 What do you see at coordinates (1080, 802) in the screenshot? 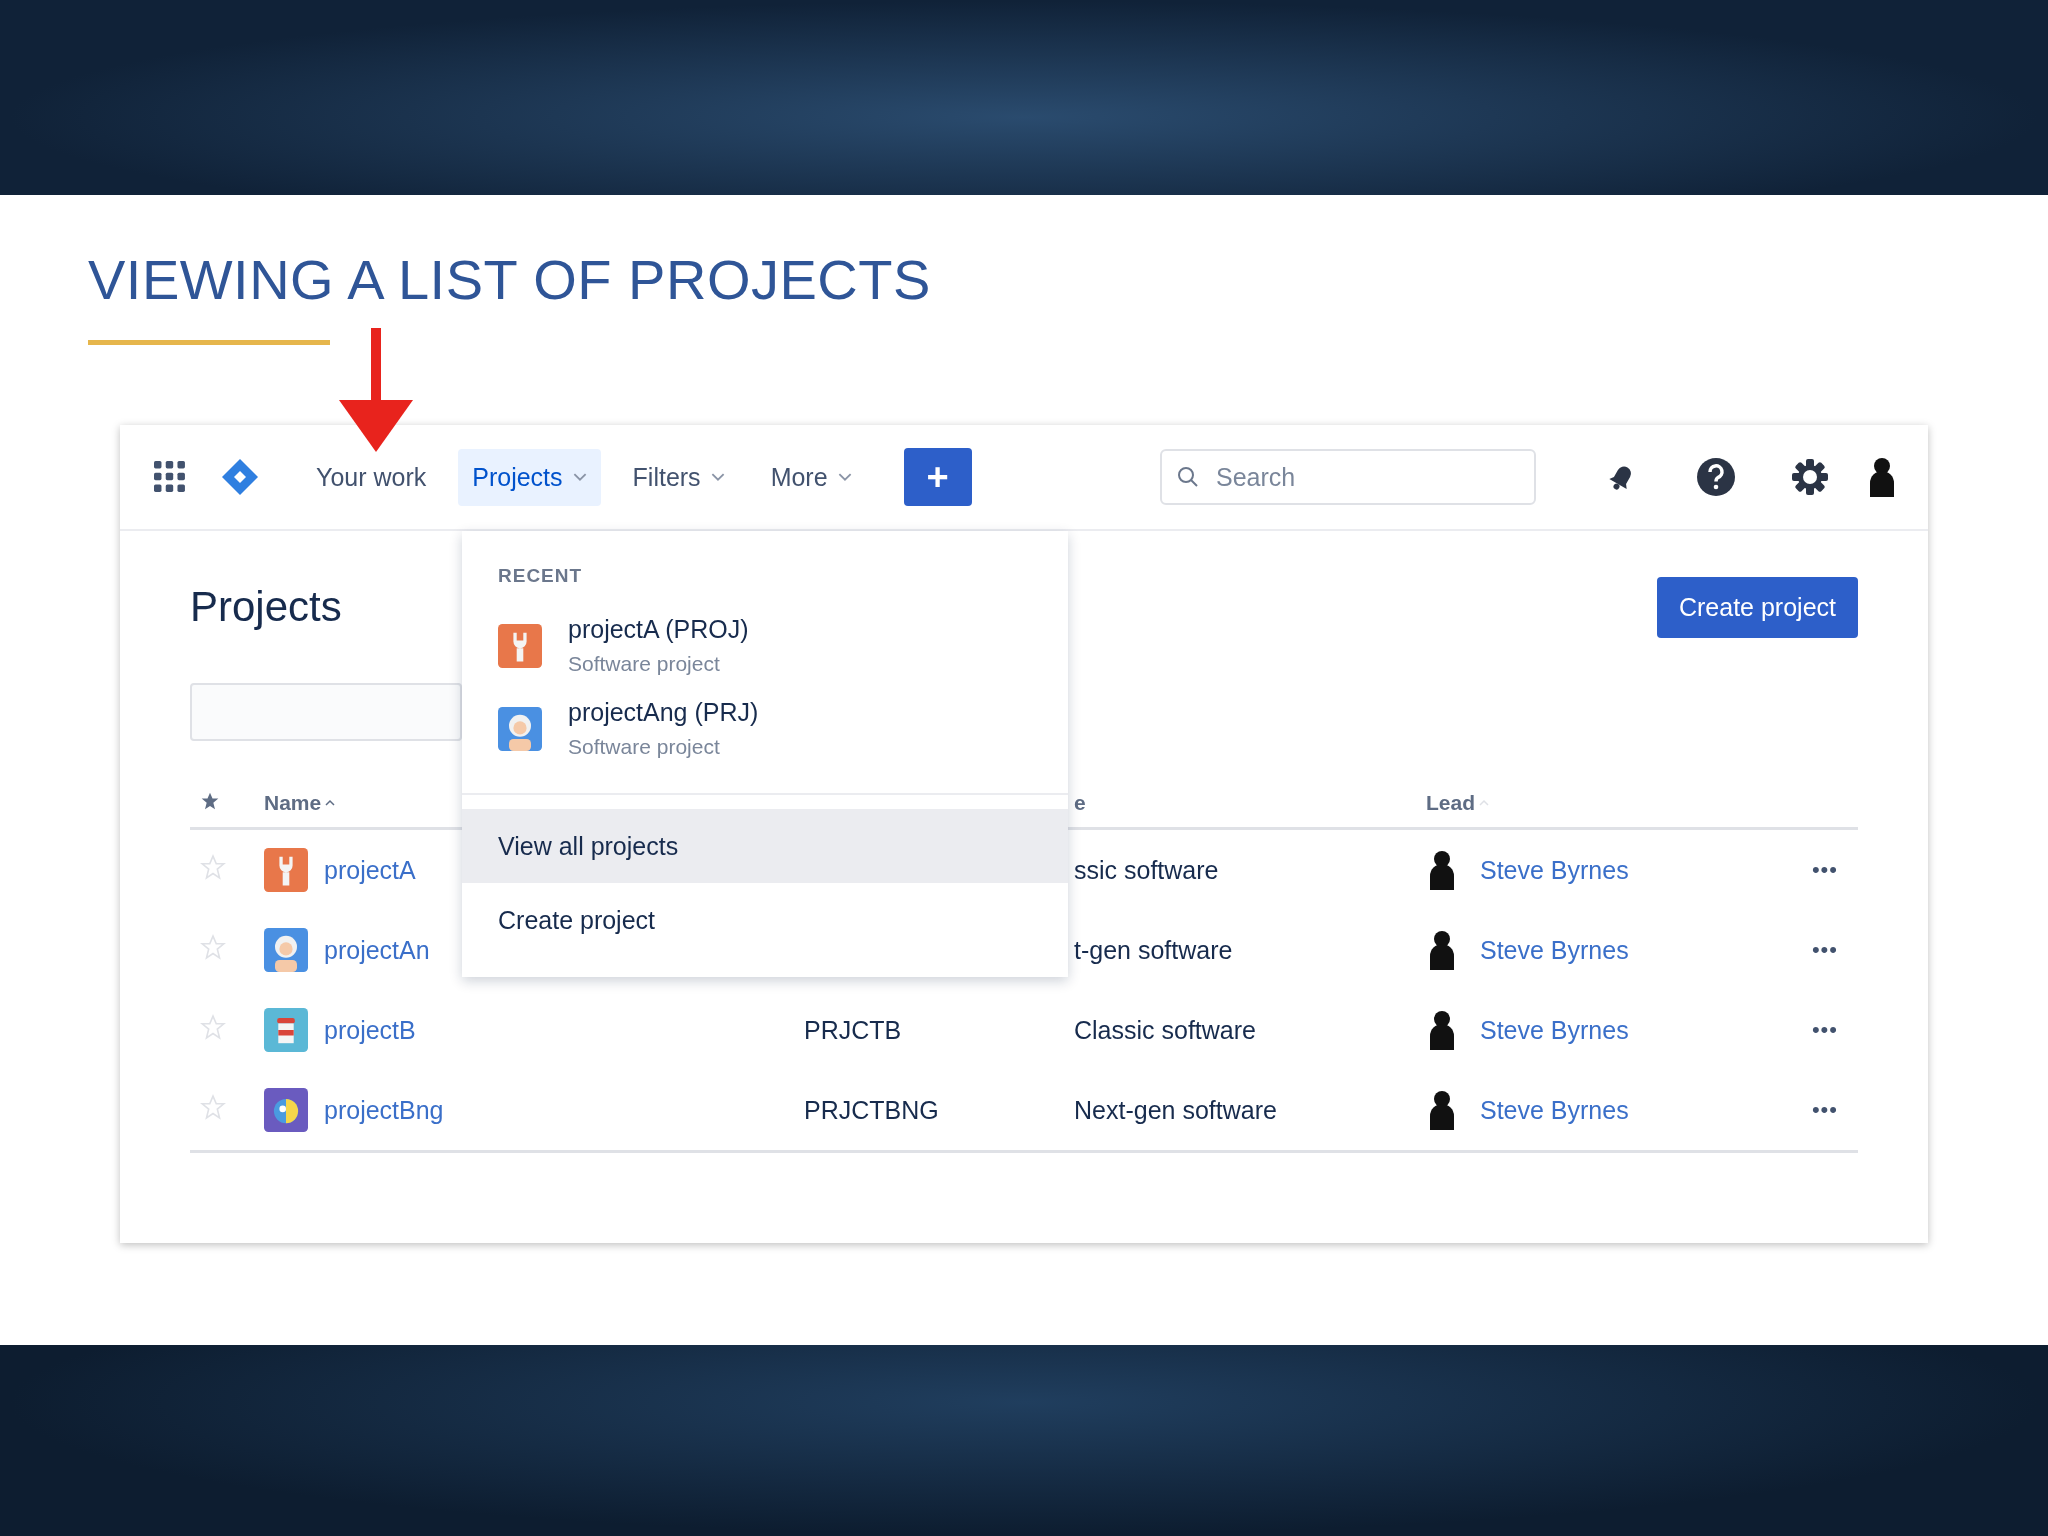
I see `column-header: e` at bounding box center [1080, 802].